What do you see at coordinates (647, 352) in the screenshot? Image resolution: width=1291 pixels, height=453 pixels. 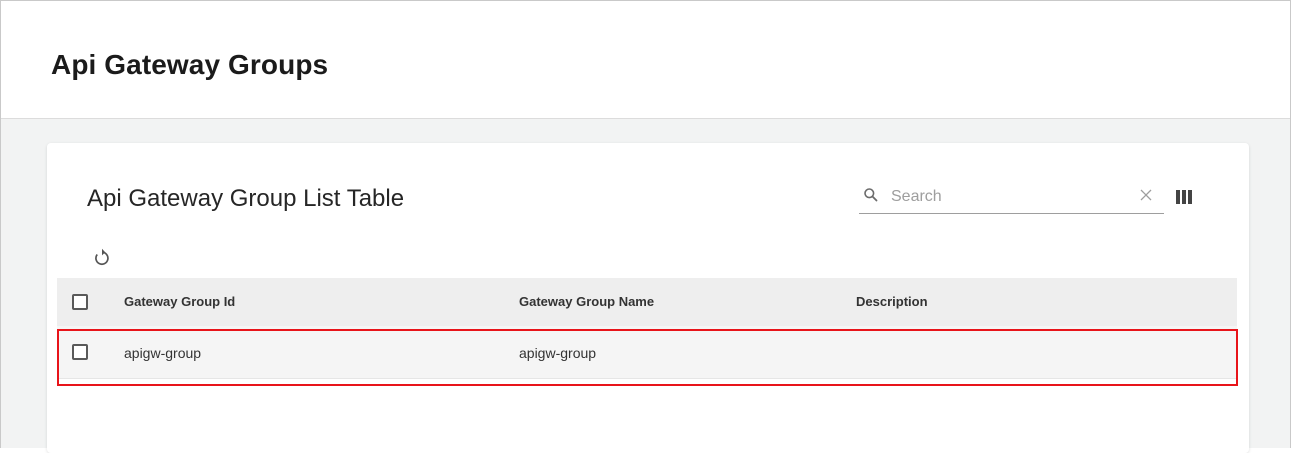 I see `table-row: apigw-group apigw-group` at bounding box center [647, 352].